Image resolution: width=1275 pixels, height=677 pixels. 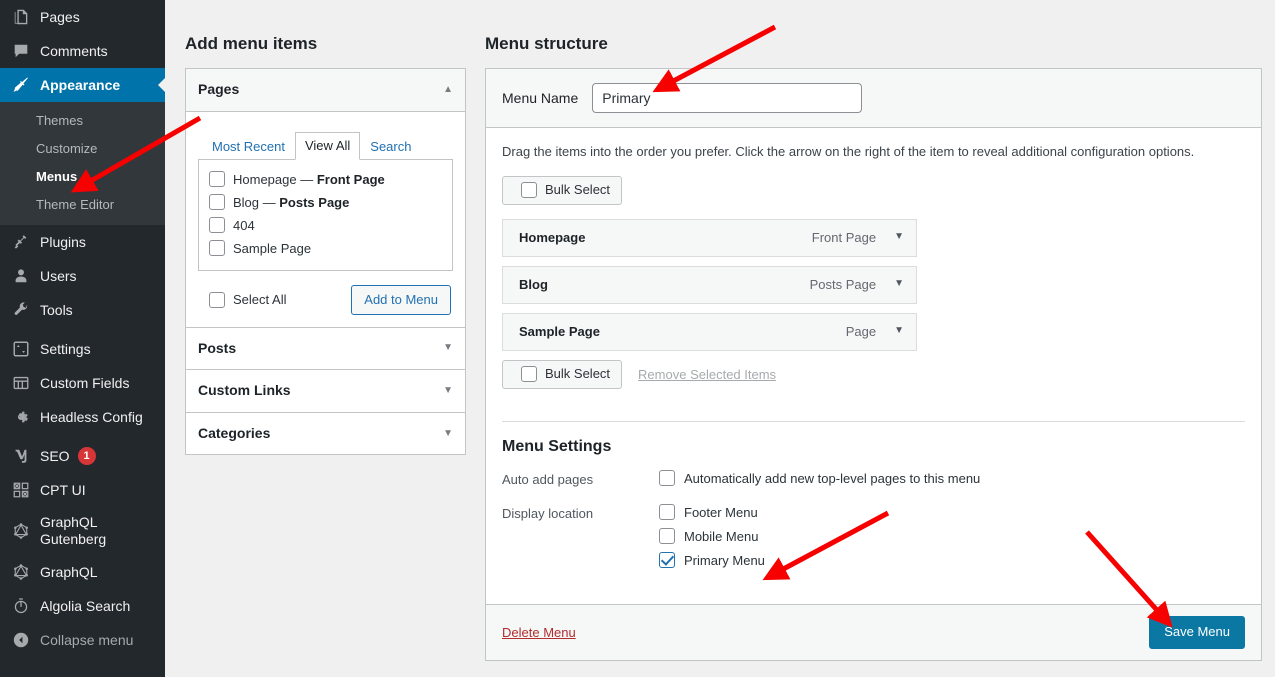 What do you see at coordinates (82, 205) in the screenshot?
I see `sidebar-subitem-theme-editor: Theme Editor` at bounding box center [82, 205].